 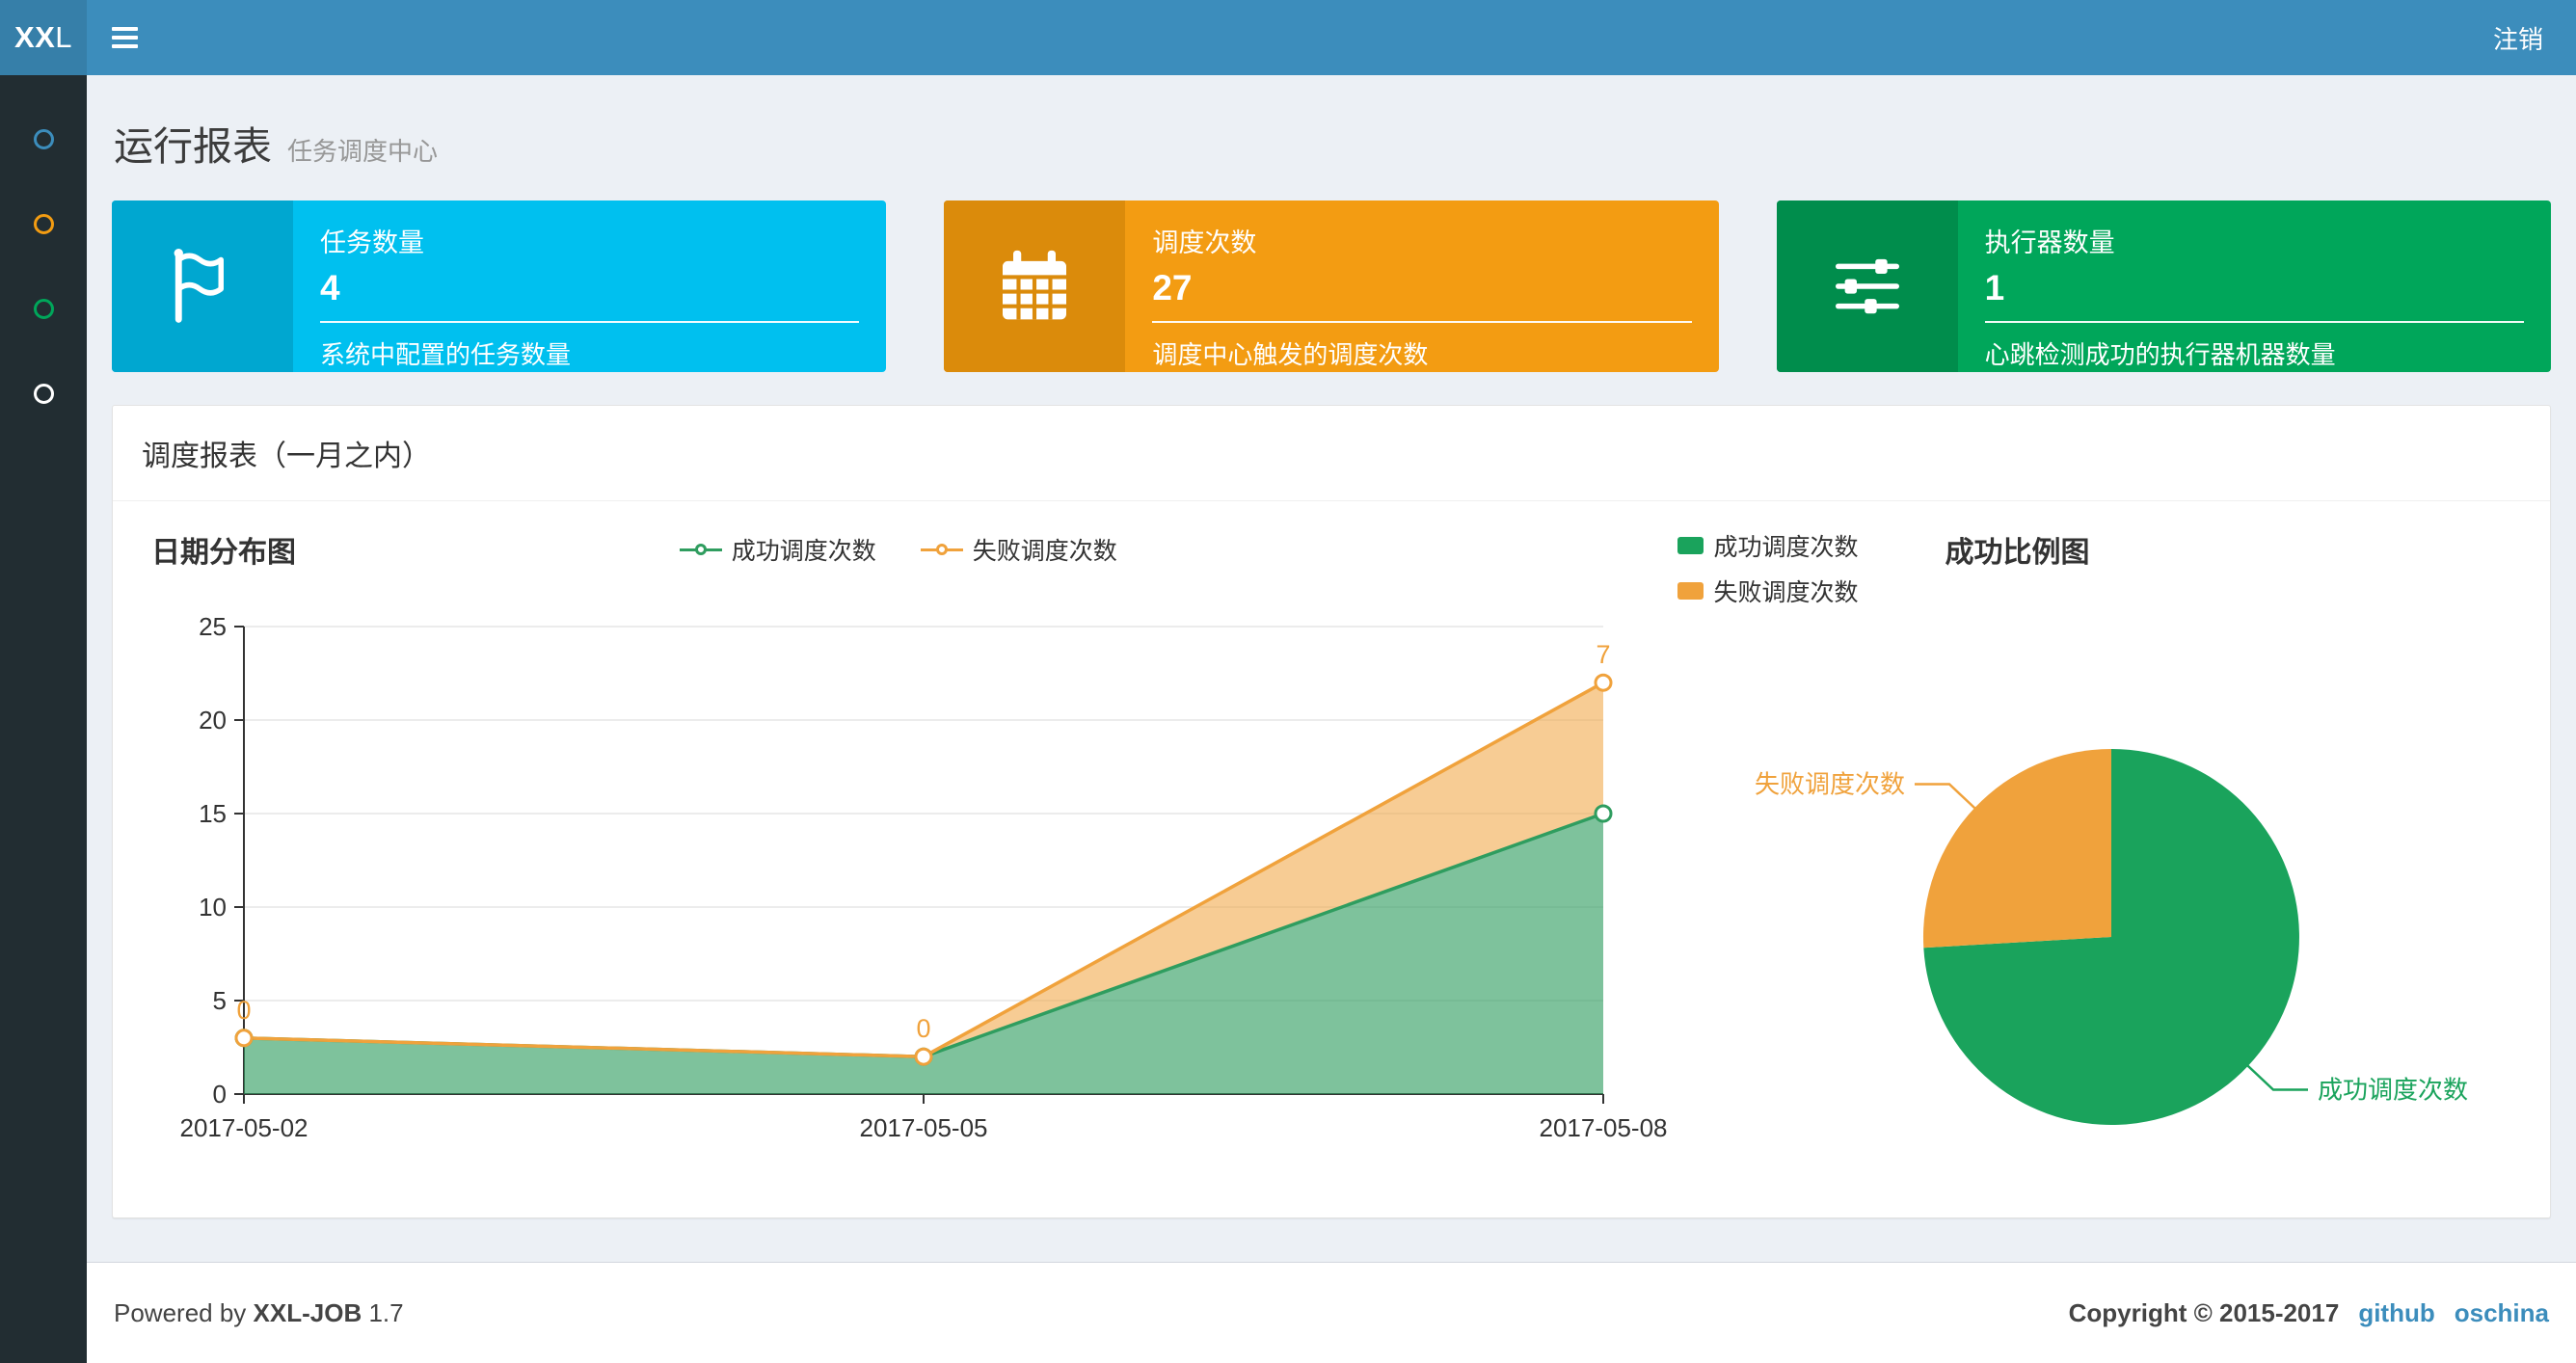 What do you see at coordinates (330, 287) in the screenshot?
I see `stat-box-value: 4` at bounding box center [330, 287].